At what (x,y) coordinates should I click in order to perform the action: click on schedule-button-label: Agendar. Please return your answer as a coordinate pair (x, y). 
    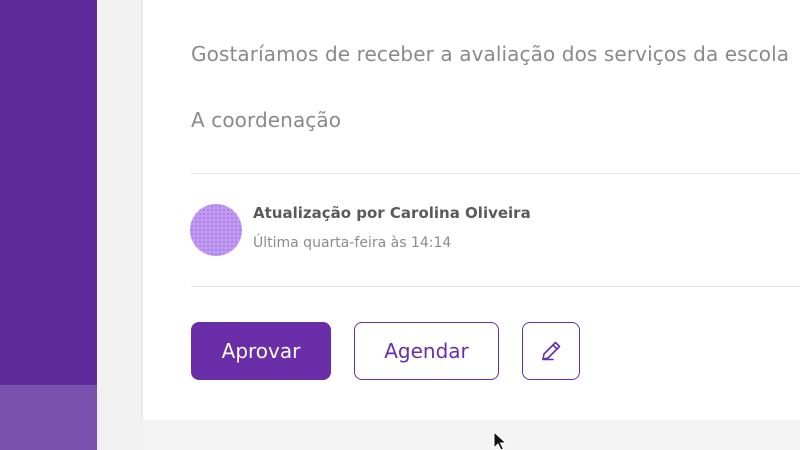
    Looking at the image, I should click on (426, 351).